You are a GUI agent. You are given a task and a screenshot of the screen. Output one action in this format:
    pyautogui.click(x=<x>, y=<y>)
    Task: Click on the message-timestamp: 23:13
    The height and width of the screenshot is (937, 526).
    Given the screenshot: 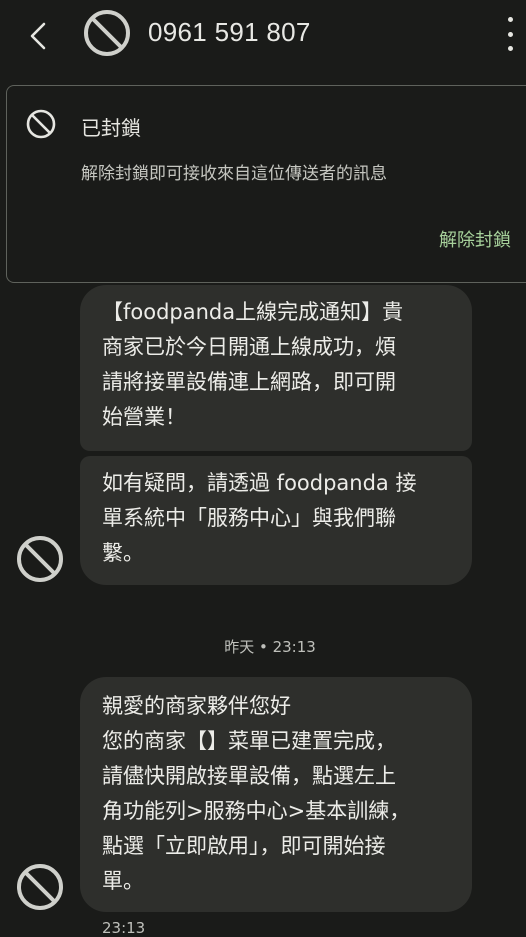 What is the action you would take?
    pyautogui.click(x=124, y=928)
    